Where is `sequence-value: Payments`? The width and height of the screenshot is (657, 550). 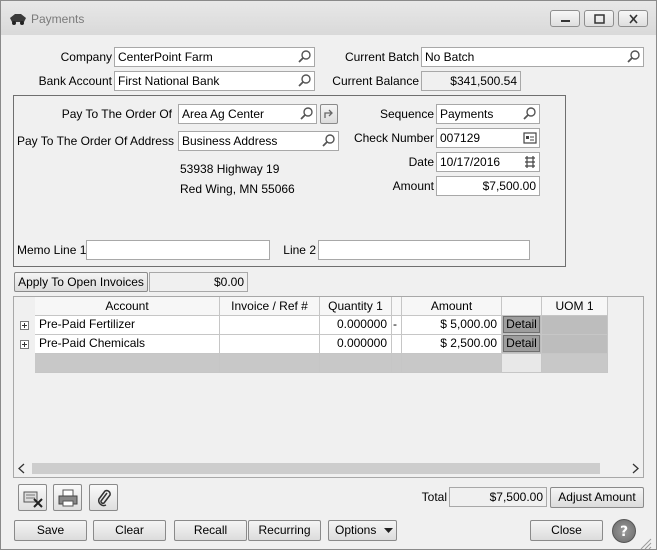
sequence-value: Payments is located at coordinates (467, 114).